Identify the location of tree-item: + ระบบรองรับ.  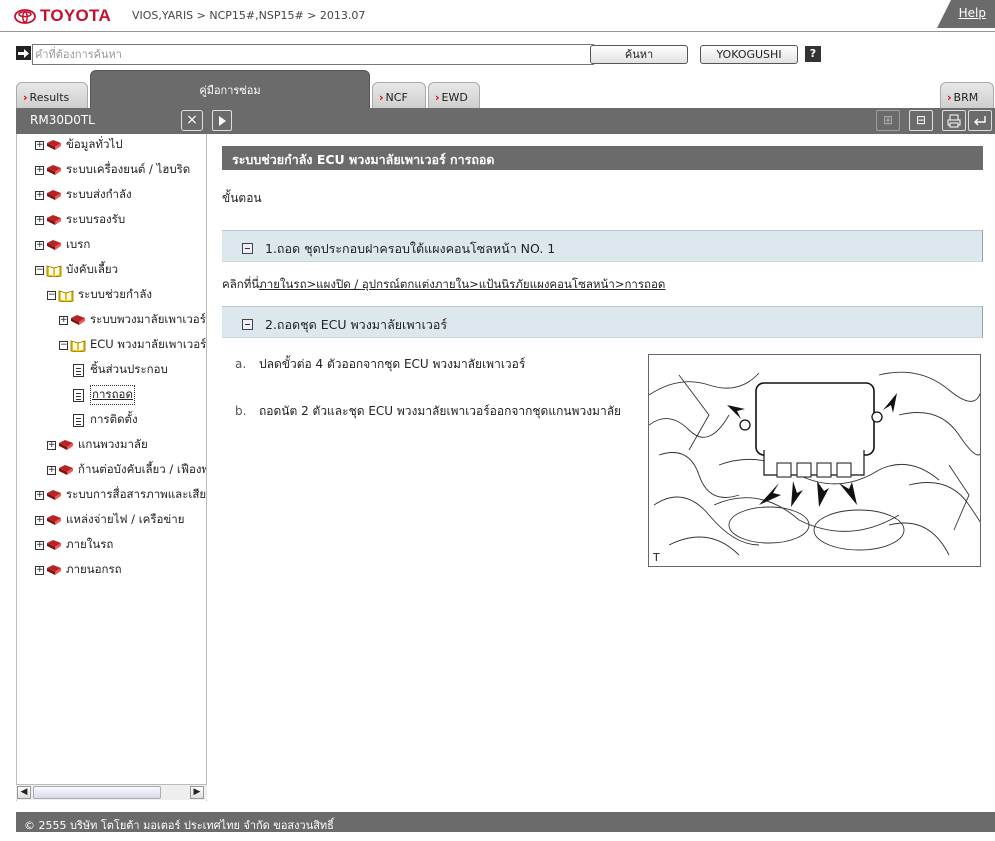
(80, 220).